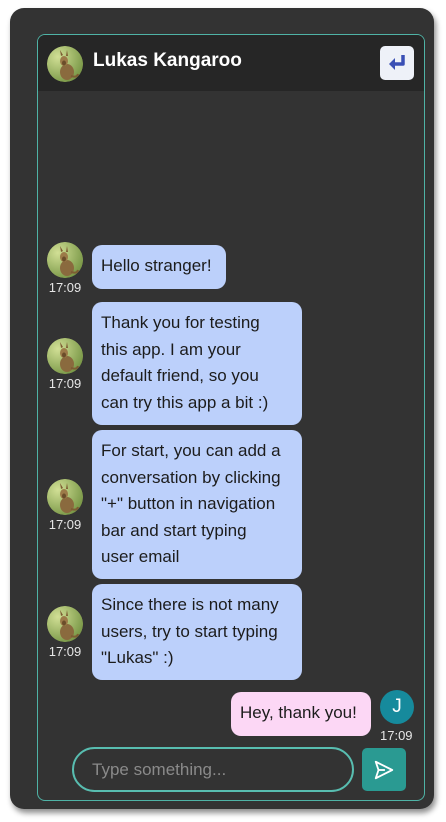 This screenshot has width=446, height=822. Describe the element at coordinates (397, 707) in the screenshot. I see `user-avatar: J` at that location.